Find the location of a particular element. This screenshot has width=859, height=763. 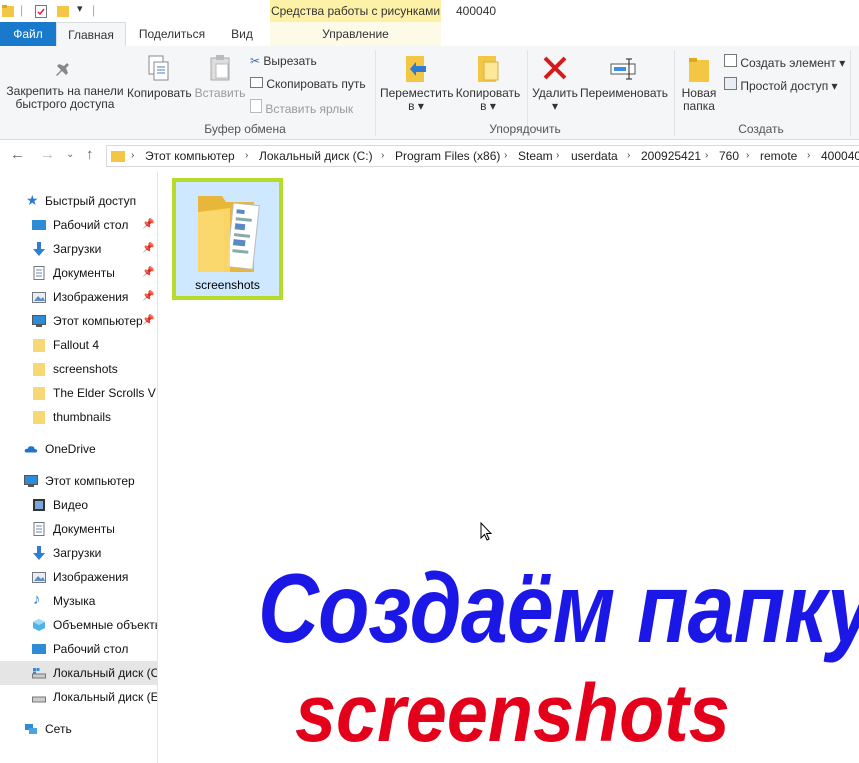

nav-label: Загрузки is located at coordinates (77, 553).